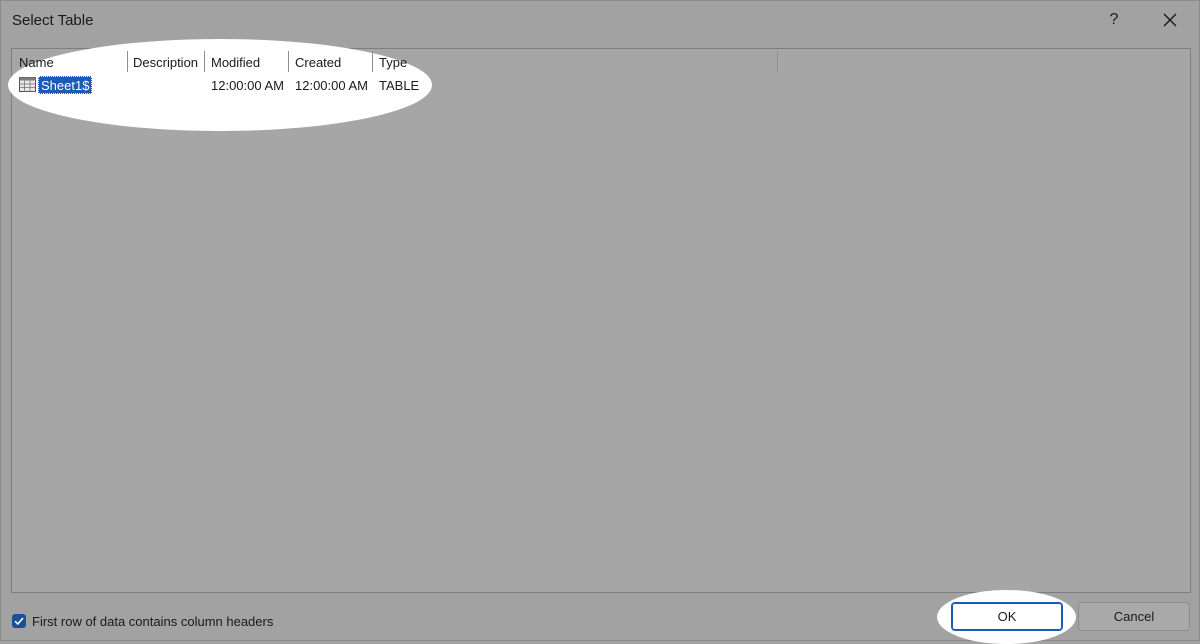 This screenshot has width=1200, height=644. I want to click on help-button: ?, so click(1114, 20).